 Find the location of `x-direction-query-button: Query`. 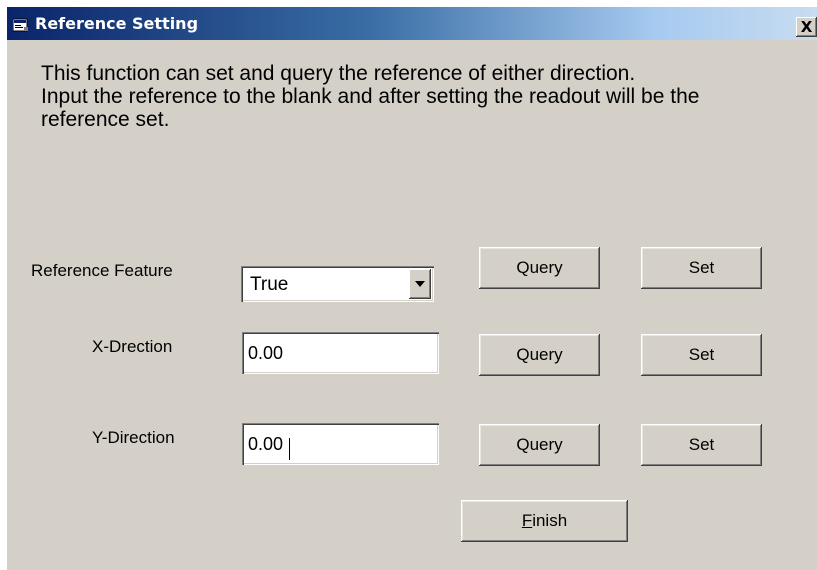

x-direction-query-button: Query is located at coordinates (539, 355).